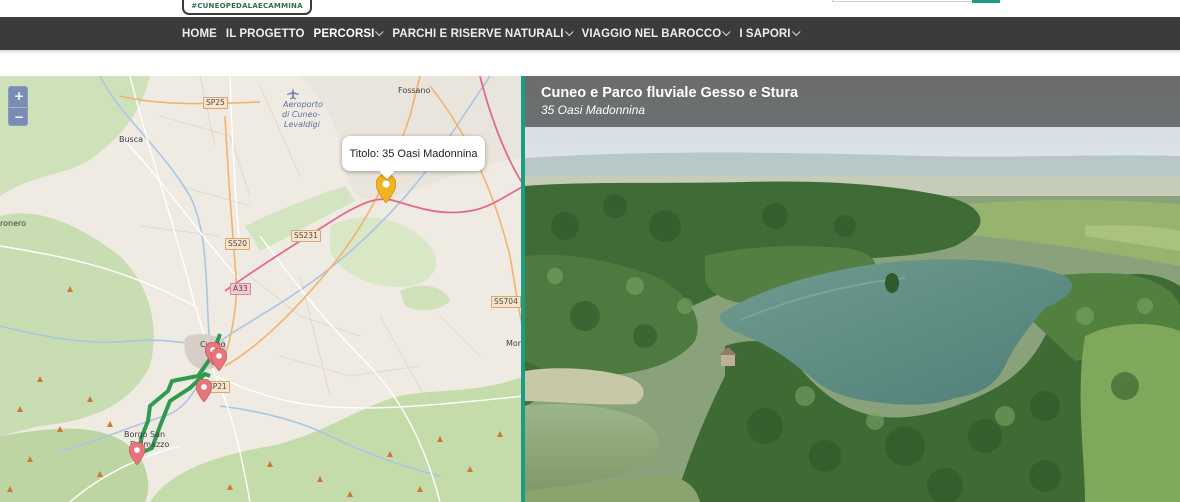 This screenshot has width=1180, height=502. Describe the element at coordinates (506, 302) in the screenshot. I see `road-shield-ss704: SS704` at that location.